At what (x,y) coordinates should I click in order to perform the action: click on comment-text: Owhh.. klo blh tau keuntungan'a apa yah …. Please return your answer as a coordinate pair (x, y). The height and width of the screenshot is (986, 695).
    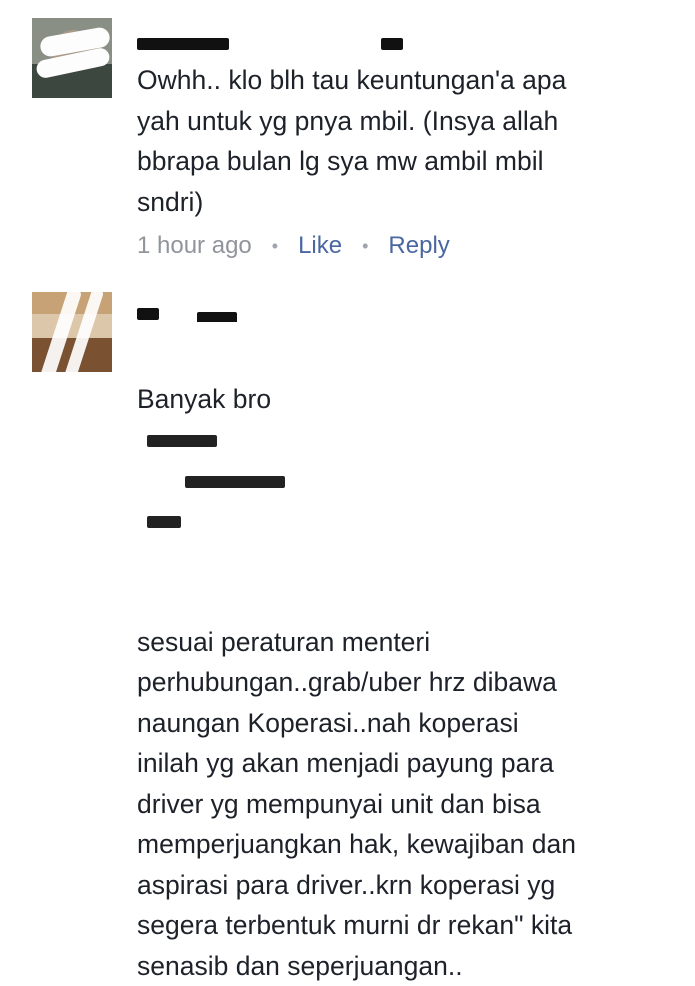
    Looking at the image, I should click on (352, 141).